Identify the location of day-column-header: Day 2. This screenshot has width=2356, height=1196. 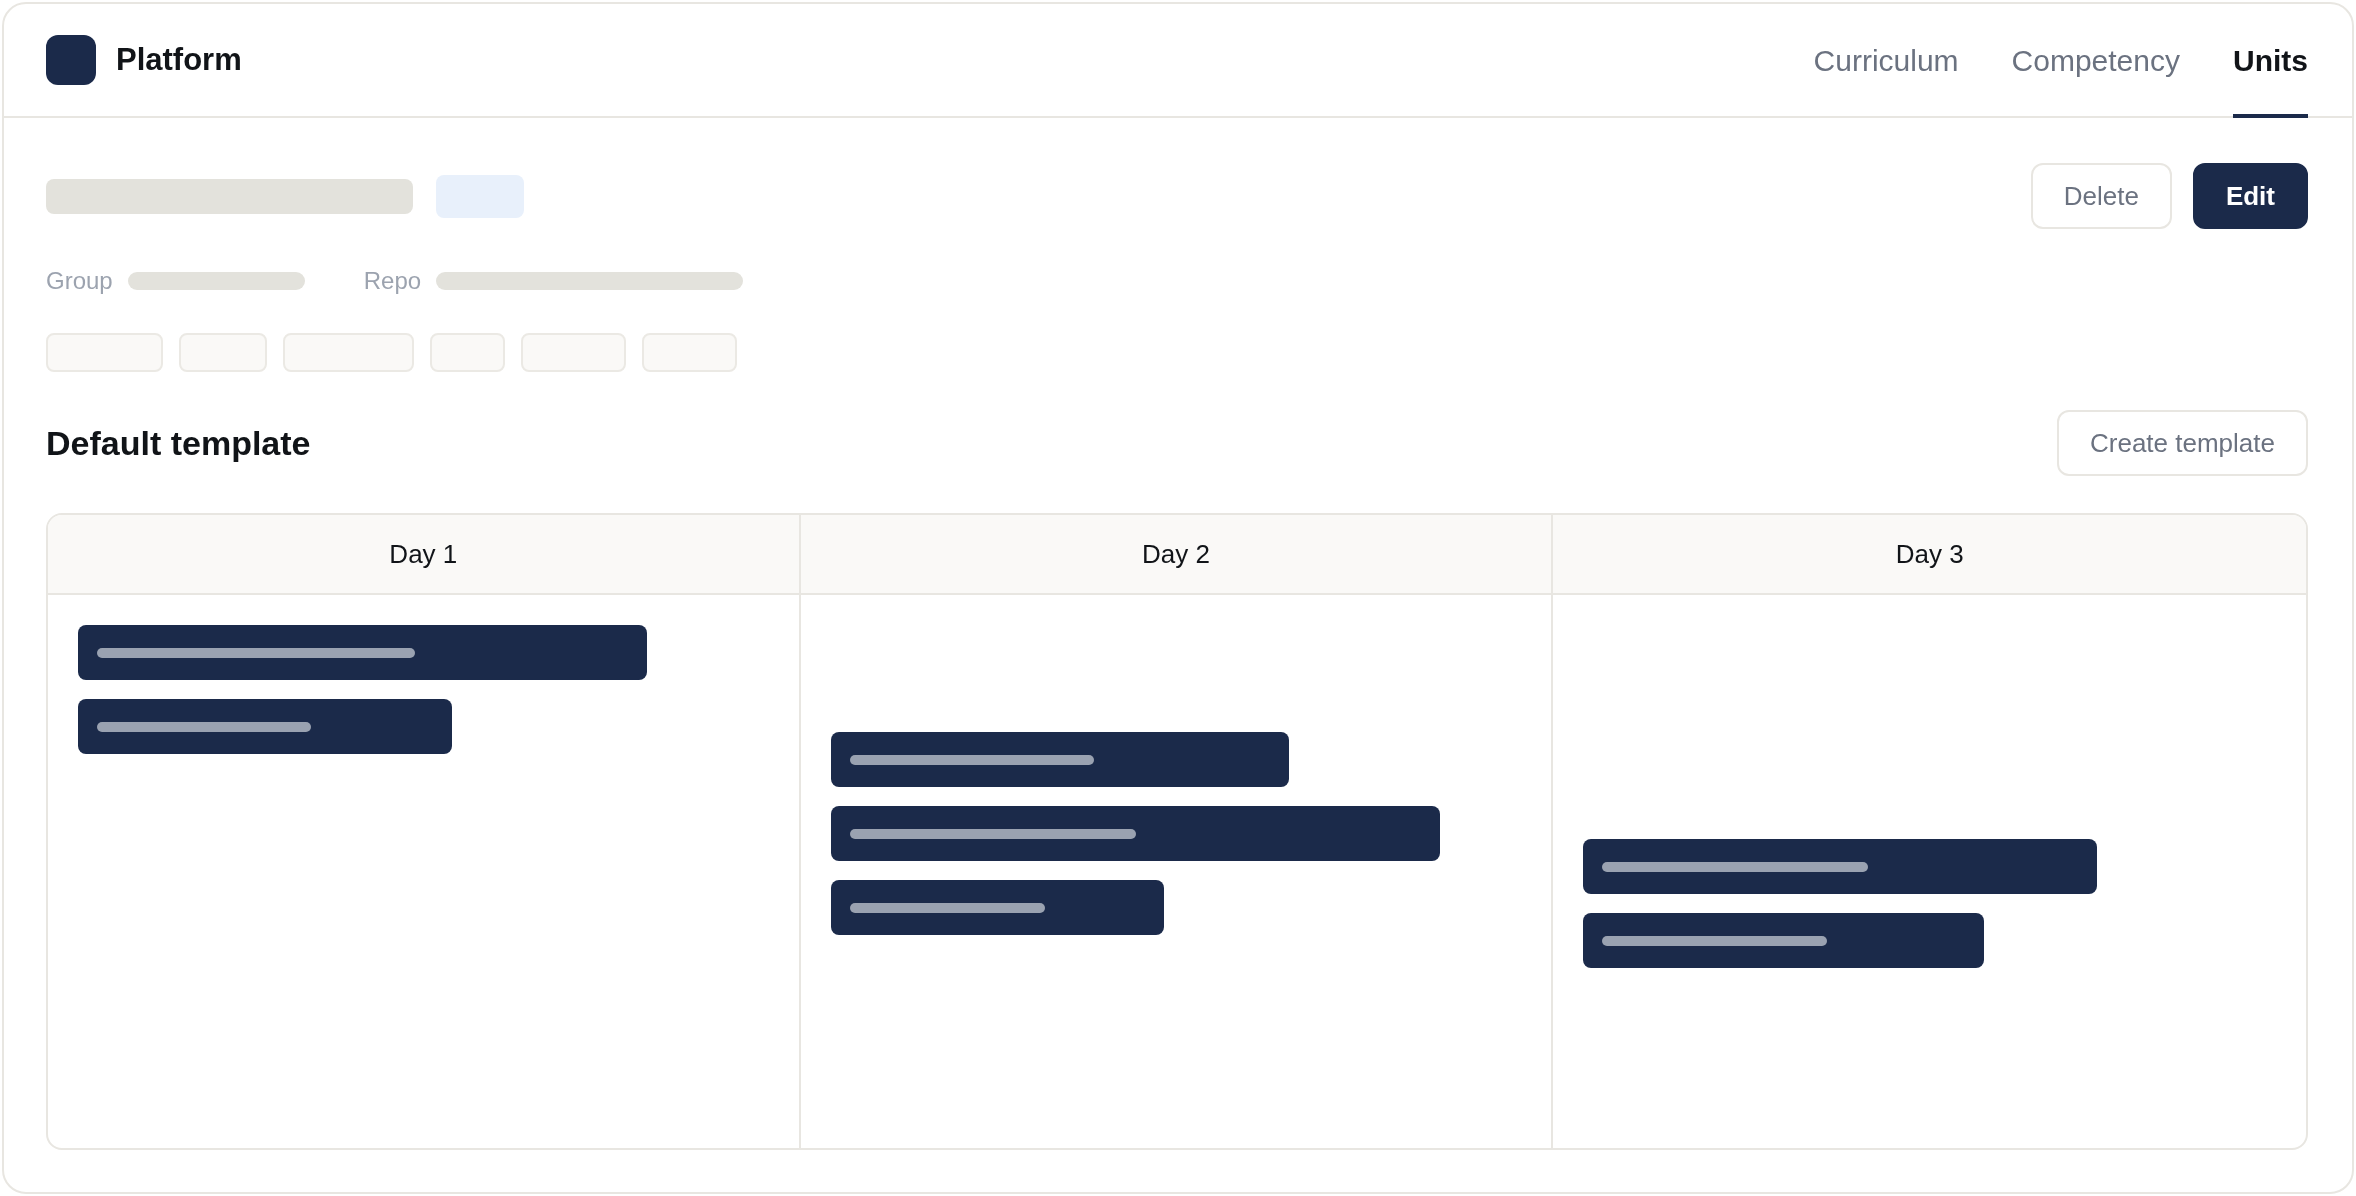
(1177, 555).